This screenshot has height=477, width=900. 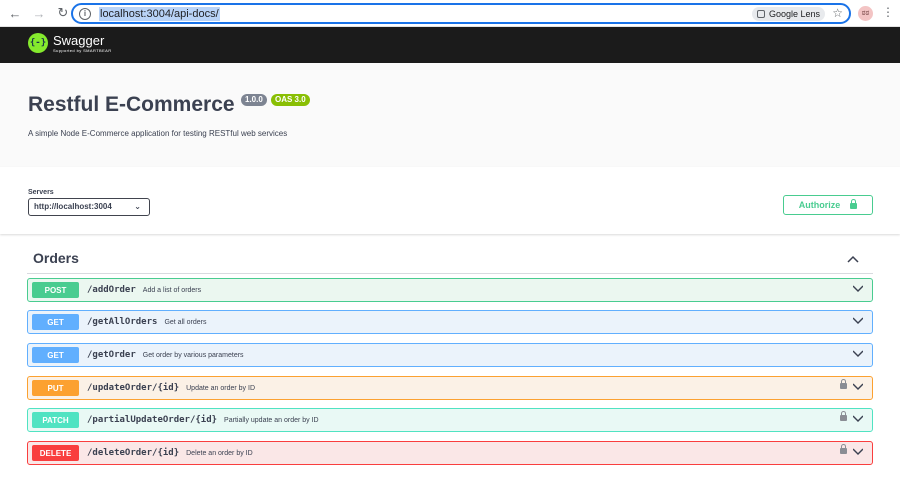 What do you see at coordinates (865, 13) in the screenshot?
I see `profile-avatar: ಠಠ` at bounding box center [865, 13].